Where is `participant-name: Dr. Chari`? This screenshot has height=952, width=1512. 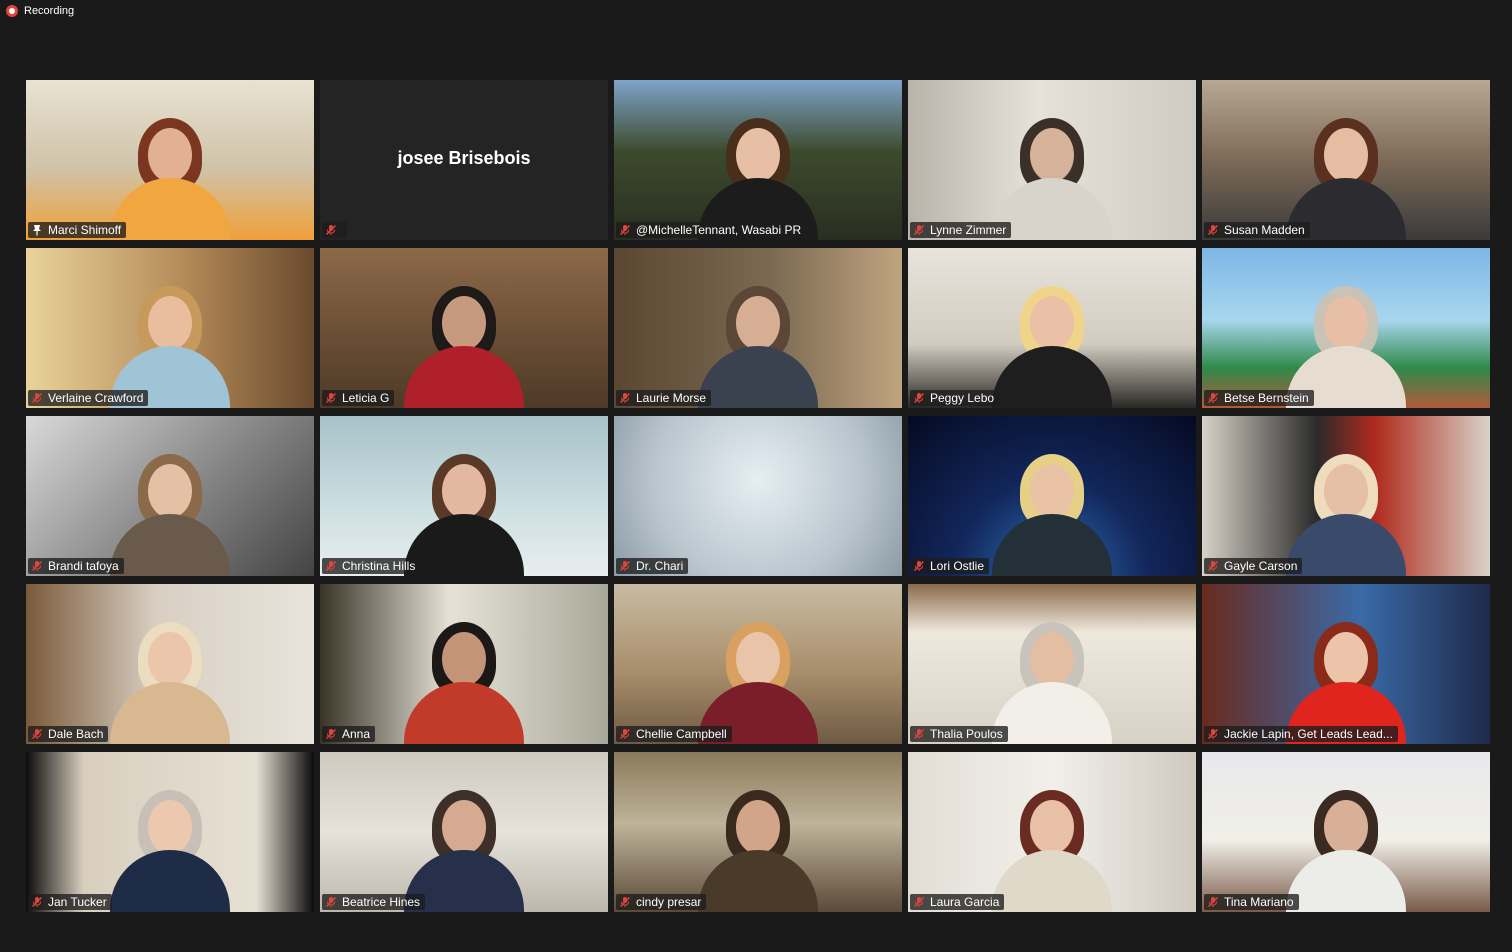
participant-name: Dr. Chari is located at coordinates (660, 566).